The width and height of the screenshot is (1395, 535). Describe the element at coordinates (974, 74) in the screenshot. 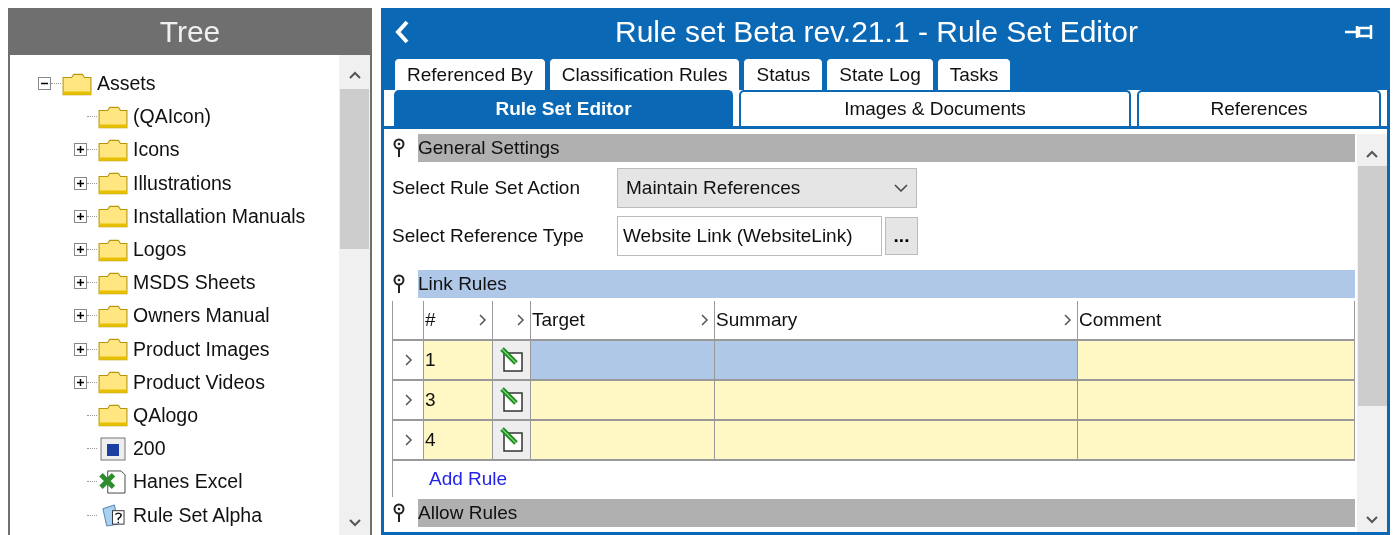

I see `tab: Tasks` at that location.